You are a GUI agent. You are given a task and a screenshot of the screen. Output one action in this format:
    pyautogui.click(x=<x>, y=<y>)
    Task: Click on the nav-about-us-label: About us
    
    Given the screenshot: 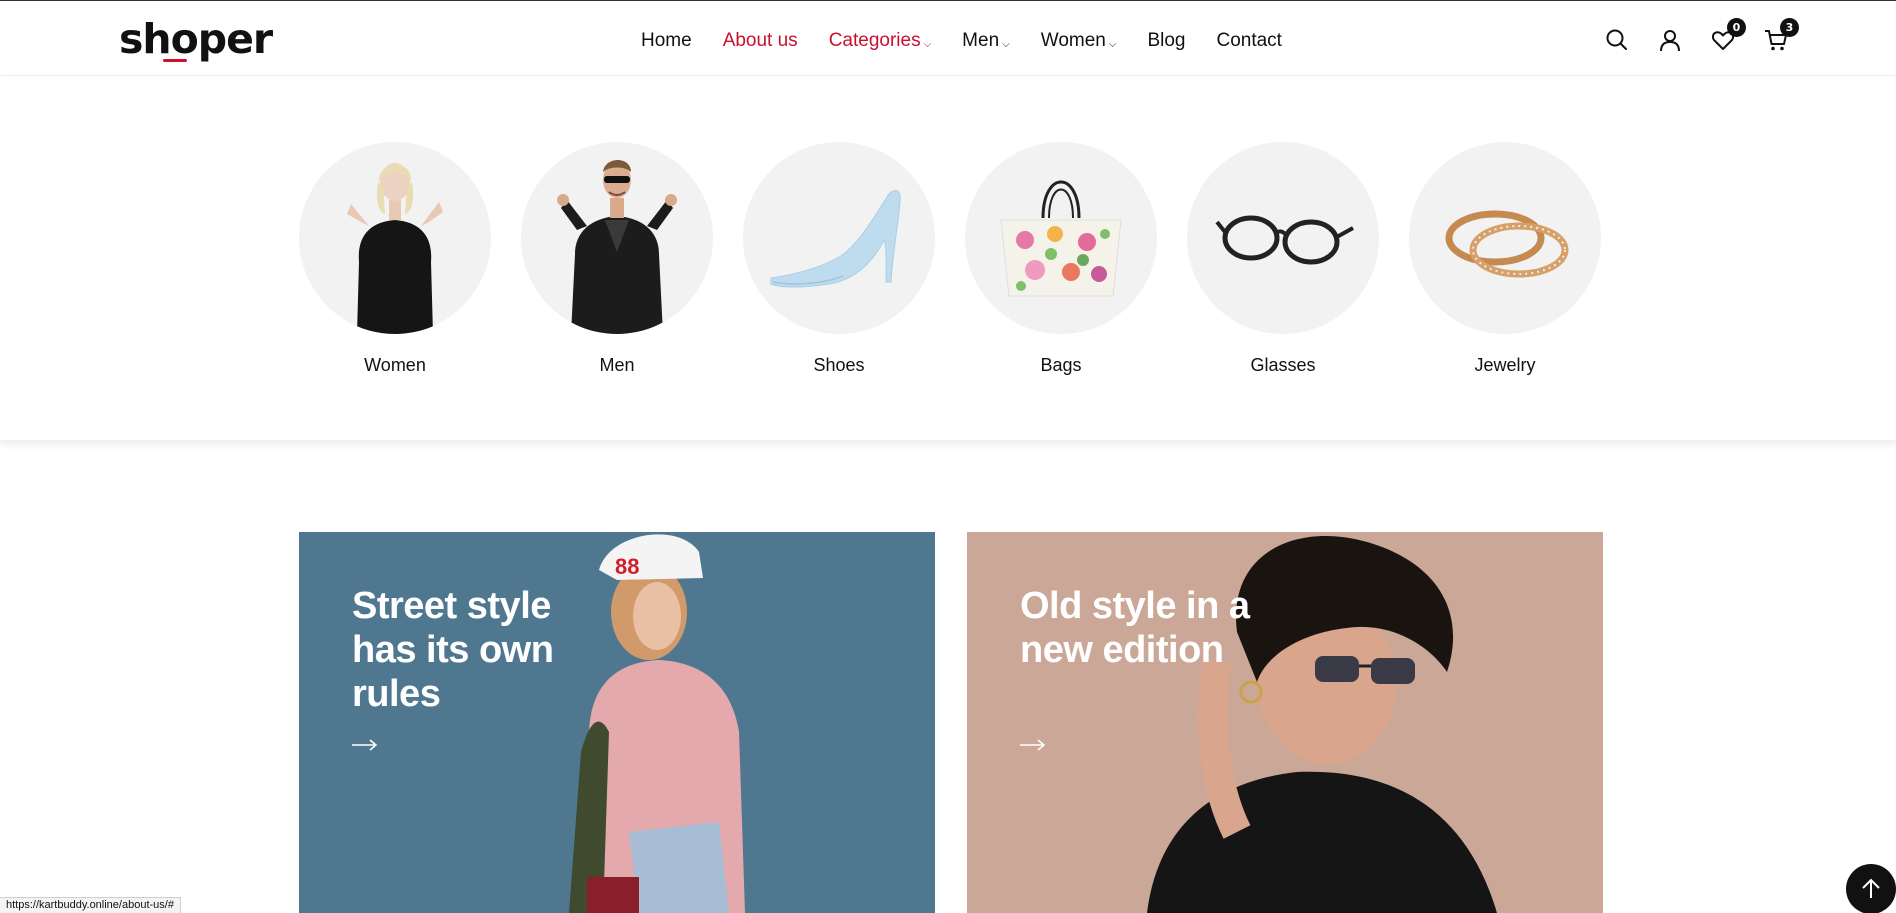 What is the action you would take?
    pyautogui.click(x=760, y=40)
    